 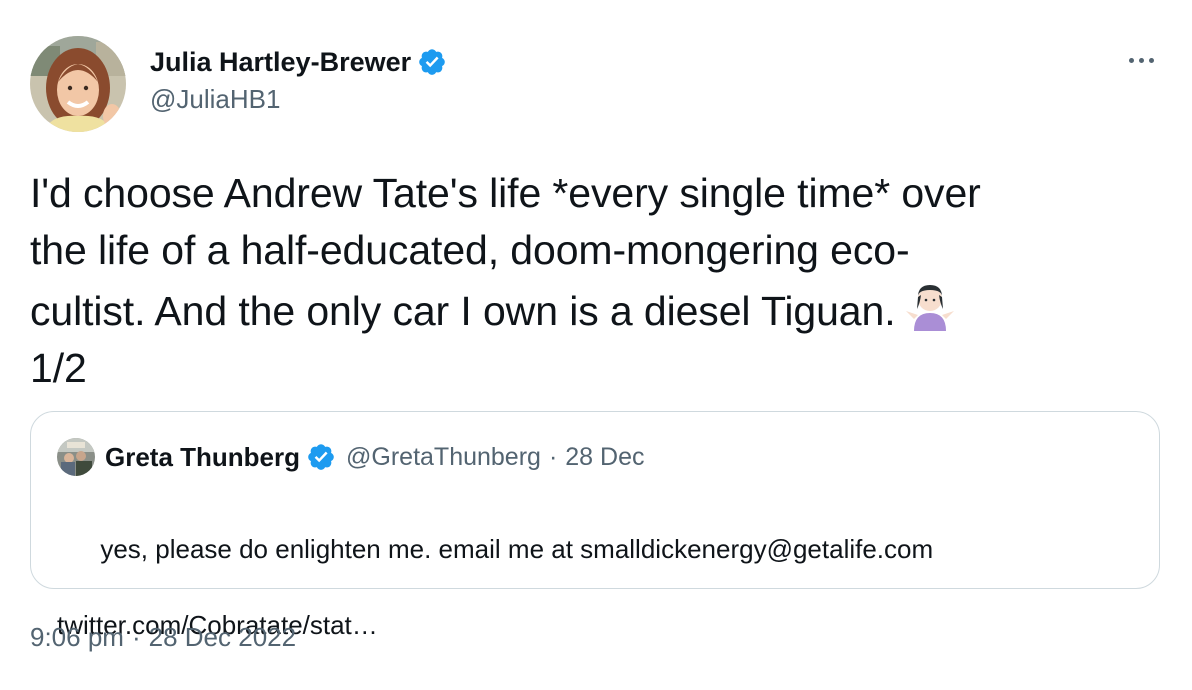 What do you see at coordinates (203, 456) in the screenshot?
I see `quoted-author-name: Greta Thunberg` at bounding box center [203, 456].